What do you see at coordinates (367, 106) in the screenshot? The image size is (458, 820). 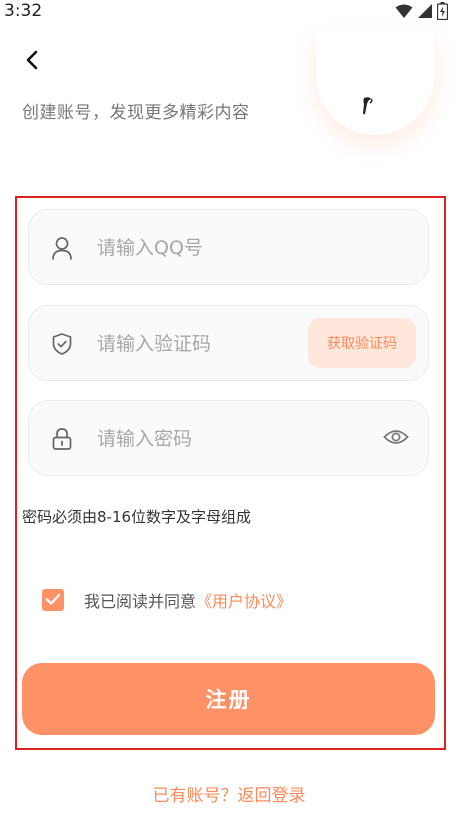 I see `brush-icon` at bounding box center [367, 106].